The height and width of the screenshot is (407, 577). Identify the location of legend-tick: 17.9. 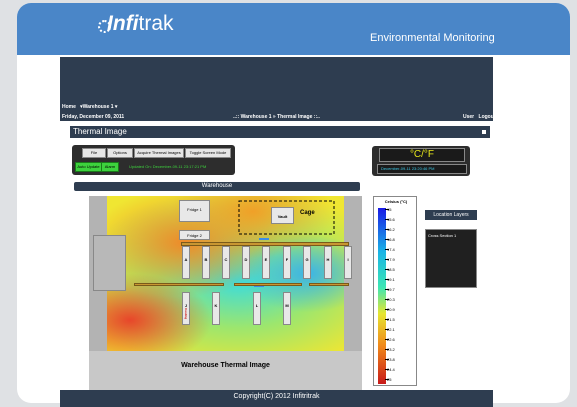
(390, 259).